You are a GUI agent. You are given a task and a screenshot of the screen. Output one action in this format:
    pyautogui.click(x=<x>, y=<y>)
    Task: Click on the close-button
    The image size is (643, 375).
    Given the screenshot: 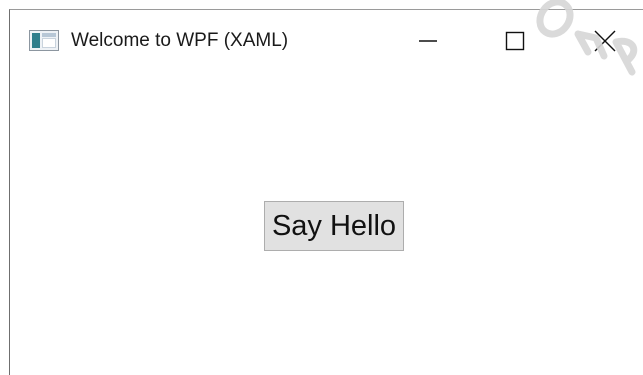 What is the action you would take?
    pyautogui.click(x=605, y=41)
    